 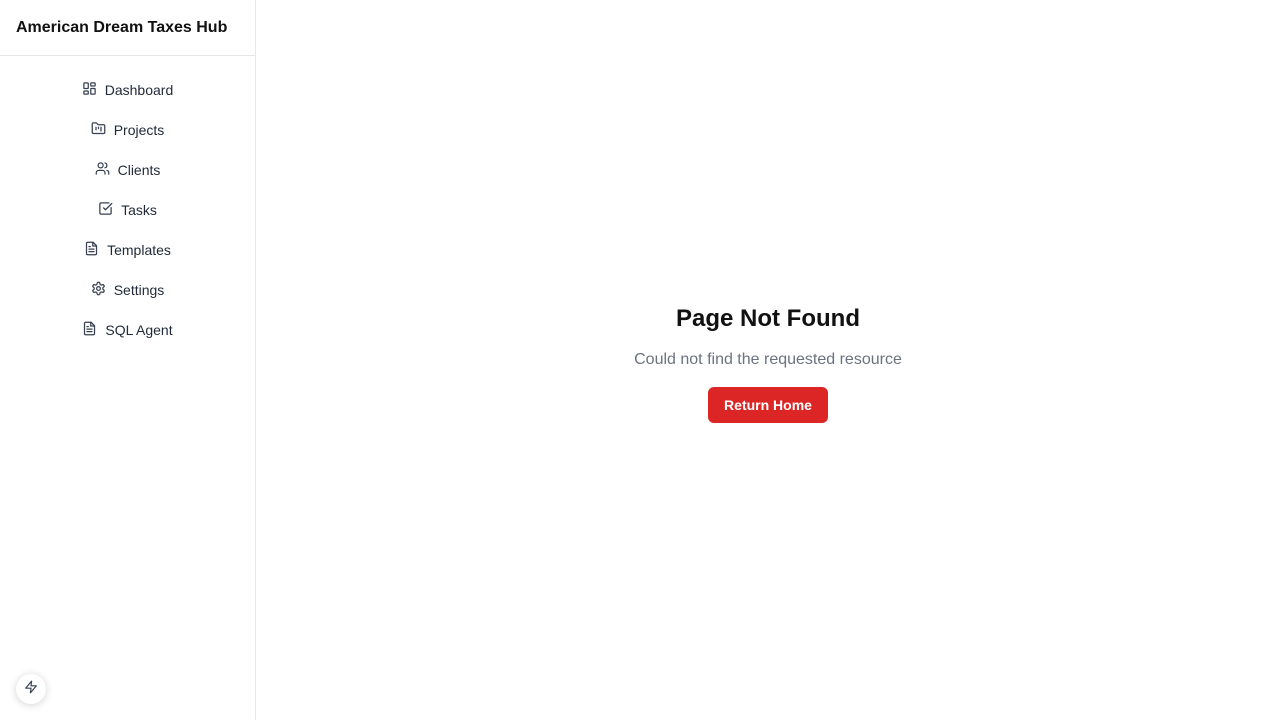 I want to click on sidebar-item-label: Settings, so click(x=139, y=290).